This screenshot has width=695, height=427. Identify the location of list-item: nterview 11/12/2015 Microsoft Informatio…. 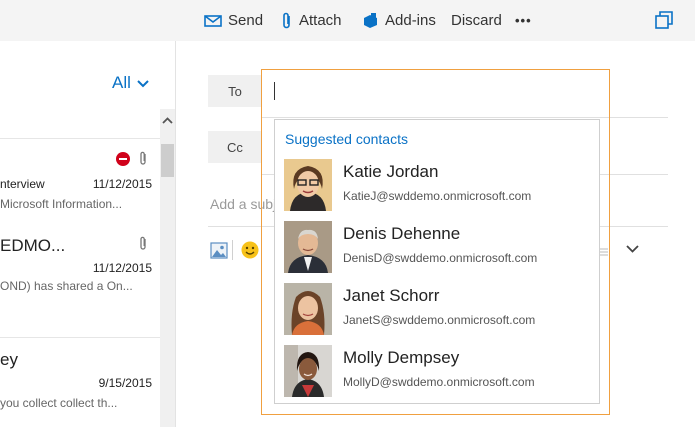
(80, 183).